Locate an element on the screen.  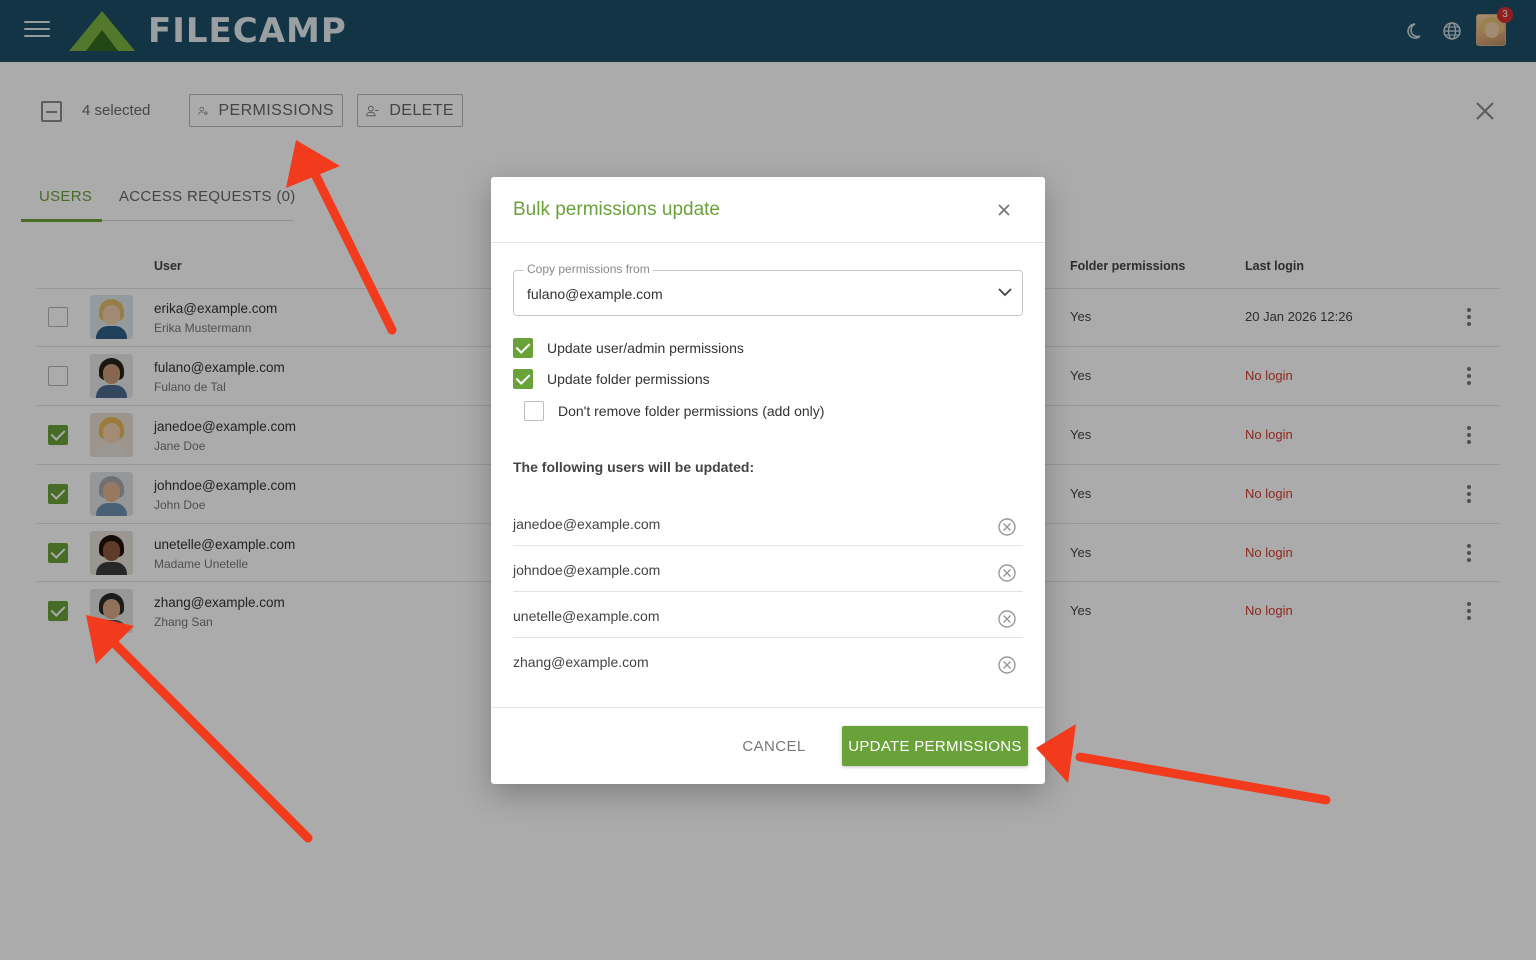
users-to-update-heading: The following users will be updated: is located at coordinates (634, 467).